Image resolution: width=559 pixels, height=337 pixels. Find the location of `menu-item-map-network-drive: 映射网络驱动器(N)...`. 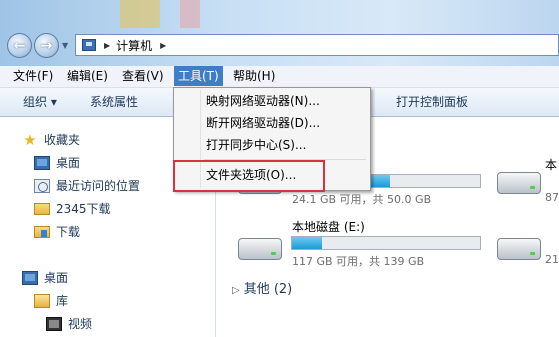

menu-item-map-network-drive: 映射网络驱动器(N)... is located at coordinates (263, 101).